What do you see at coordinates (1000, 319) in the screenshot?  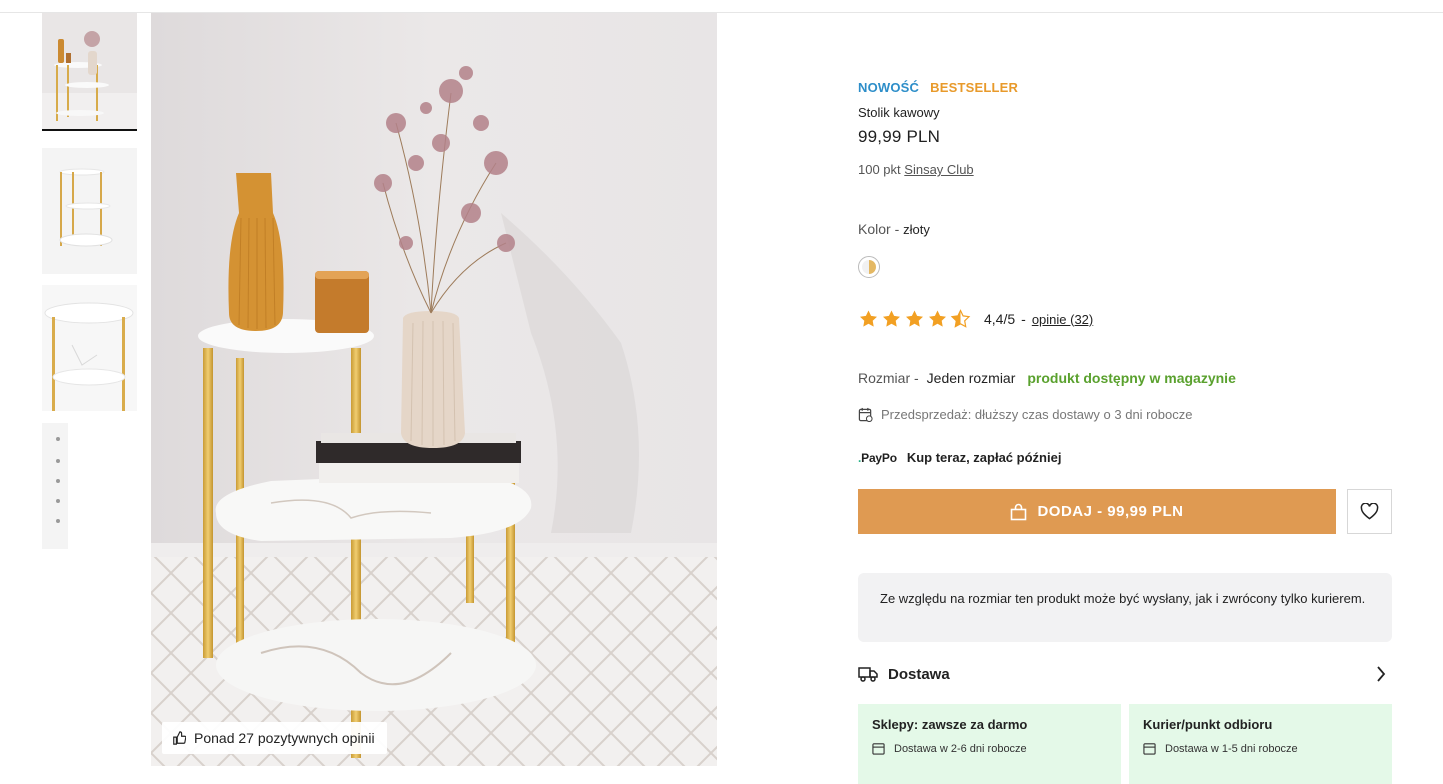 I see `rating-value: 4,4/5` at bounding box center [1000, 319].